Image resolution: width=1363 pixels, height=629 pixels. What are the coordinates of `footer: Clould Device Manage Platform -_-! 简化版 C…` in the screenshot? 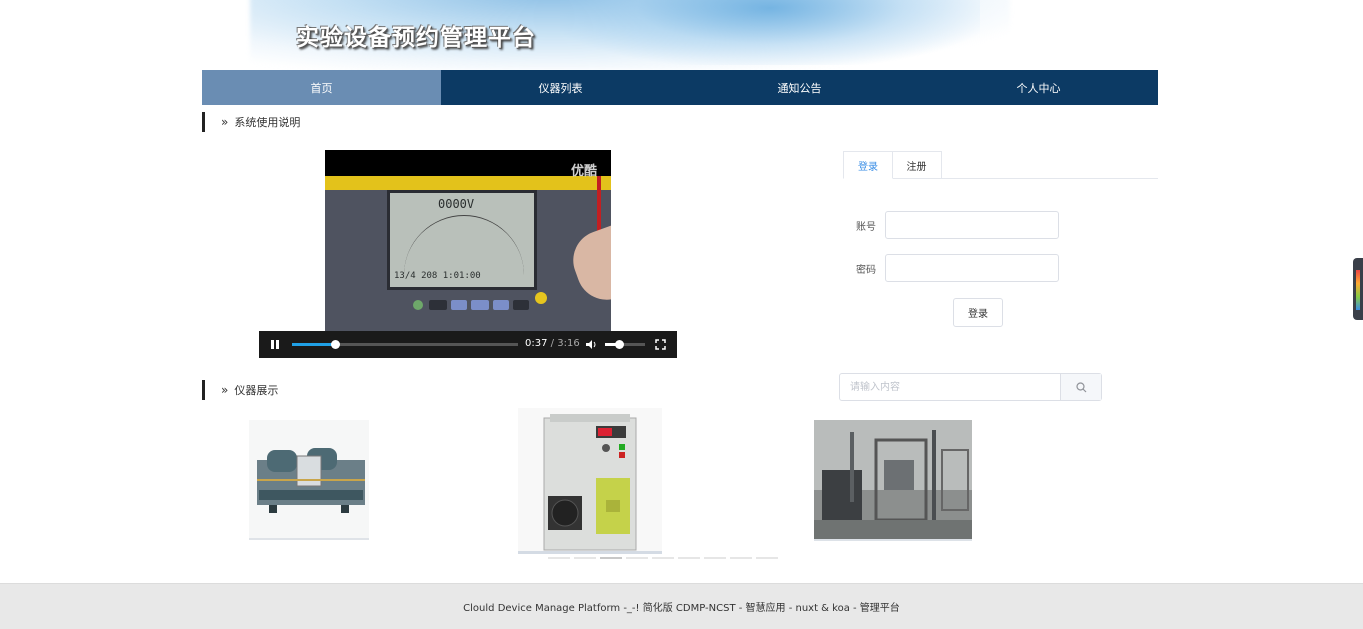 It's located at (681, 606).